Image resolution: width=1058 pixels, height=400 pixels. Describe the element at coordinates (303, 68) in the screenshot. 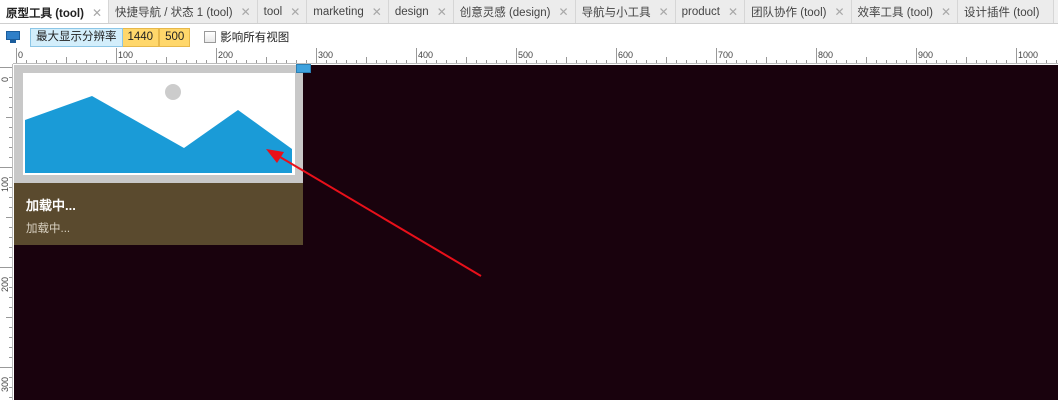

I see `selection-marker` at that location.